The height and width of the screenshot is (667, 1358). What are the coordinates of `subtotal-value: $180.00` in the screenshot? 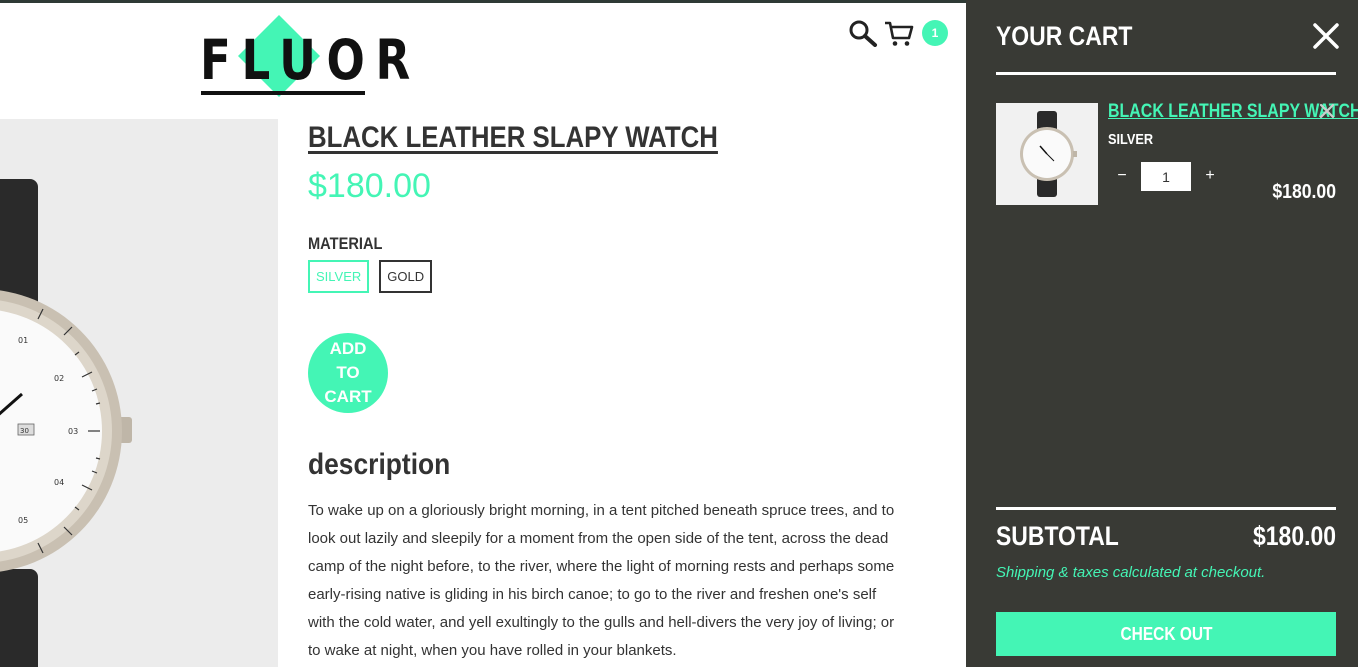 It's located at (1294, 536).